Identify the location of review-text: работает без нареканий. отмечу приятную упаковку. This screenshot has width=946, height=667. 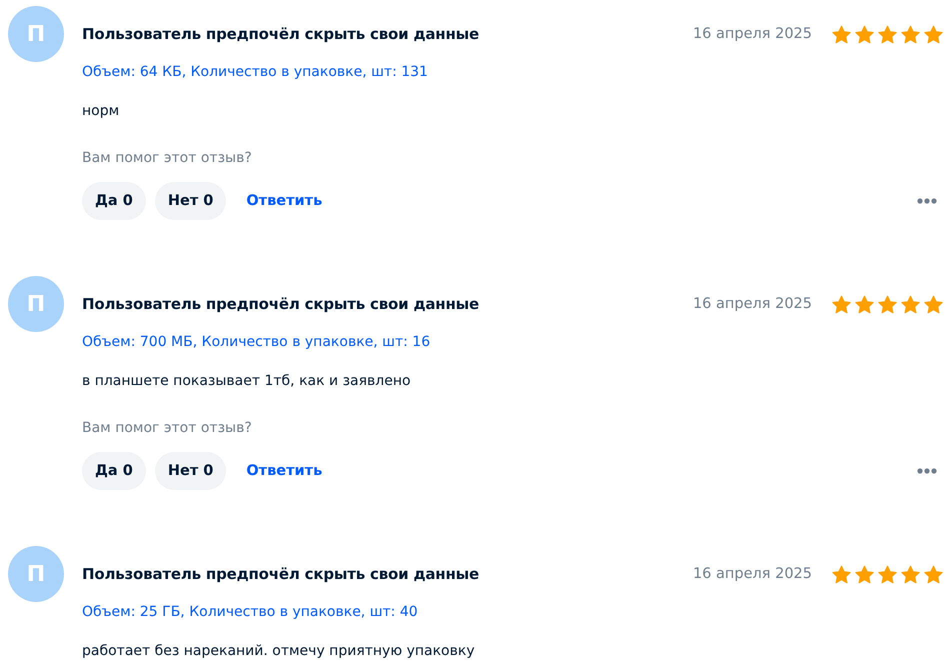
(278, 651).